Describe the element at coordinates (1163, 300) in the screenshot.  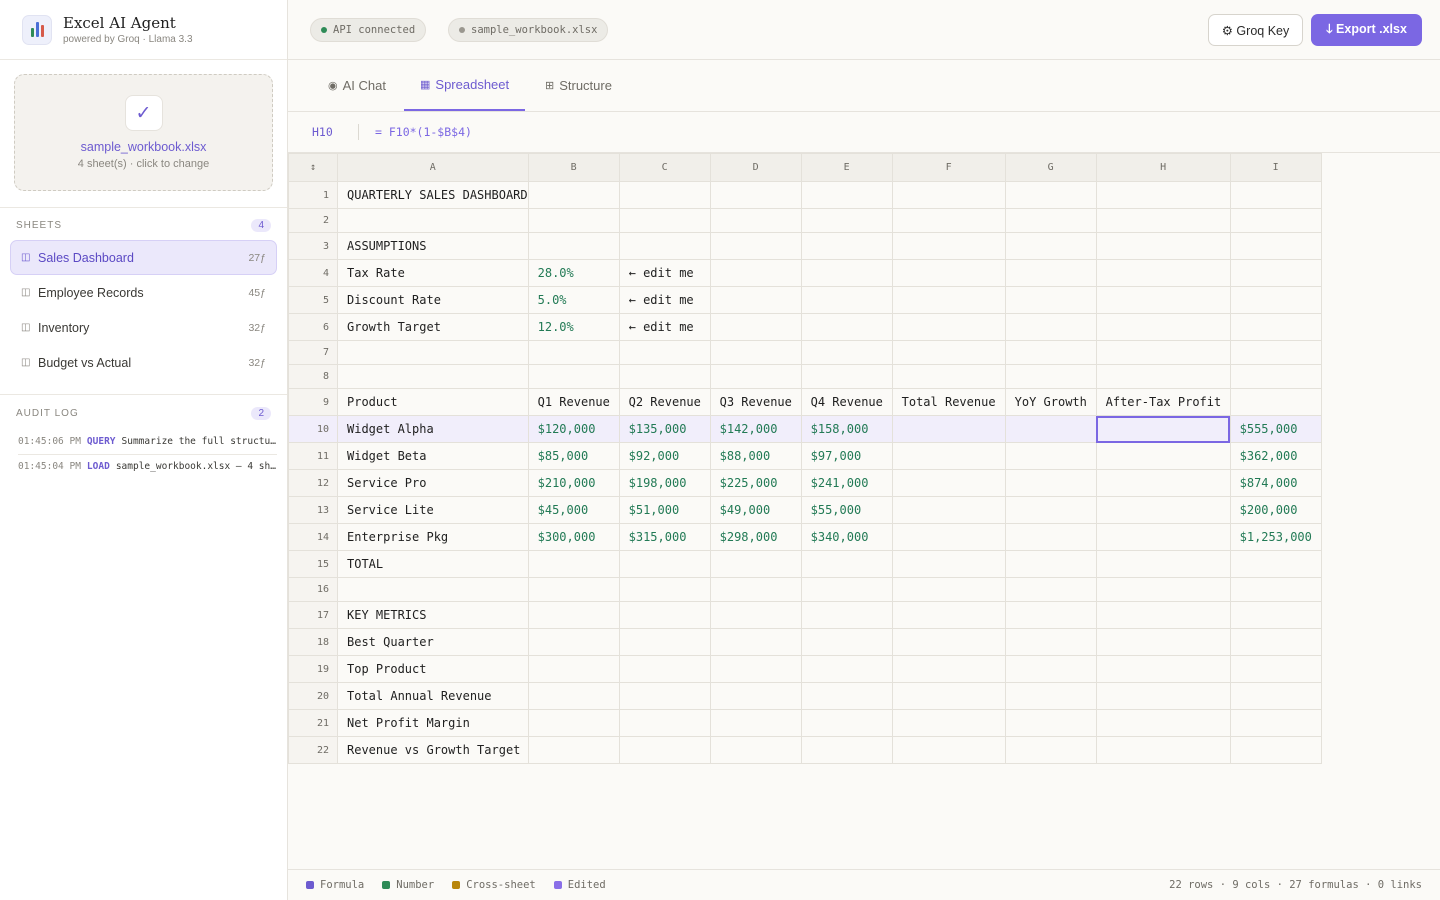
I see `cell-h5` at that location.